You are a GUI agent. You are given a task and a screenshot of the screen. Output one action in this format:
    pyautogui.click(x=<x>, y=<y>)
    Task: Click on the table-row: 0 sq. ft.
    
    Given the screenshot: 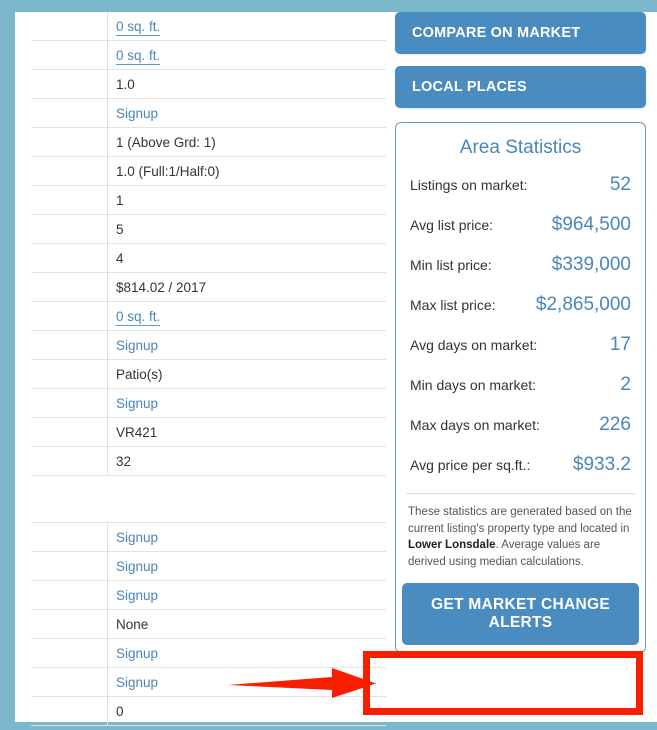 What is the action you would take?
    pyautogui.click(x=208, y=26)
    